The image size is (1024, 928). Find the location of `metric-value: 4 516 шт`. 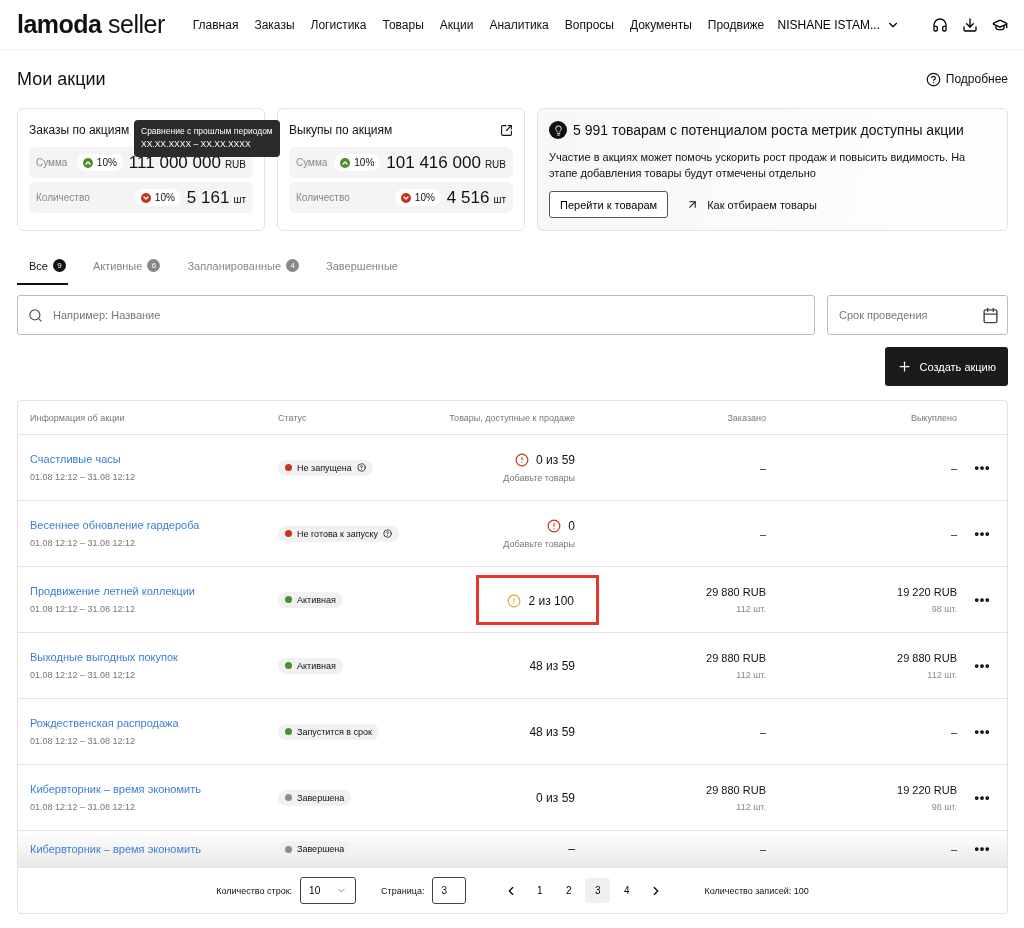

metric-value: 4 516 шт is located at coordinates (476, 197).